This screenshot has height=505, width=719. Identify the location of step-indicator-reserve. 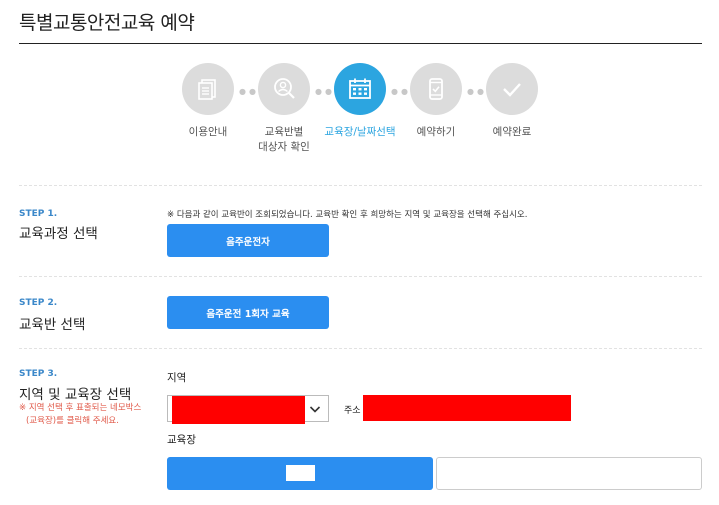
(436, 89).